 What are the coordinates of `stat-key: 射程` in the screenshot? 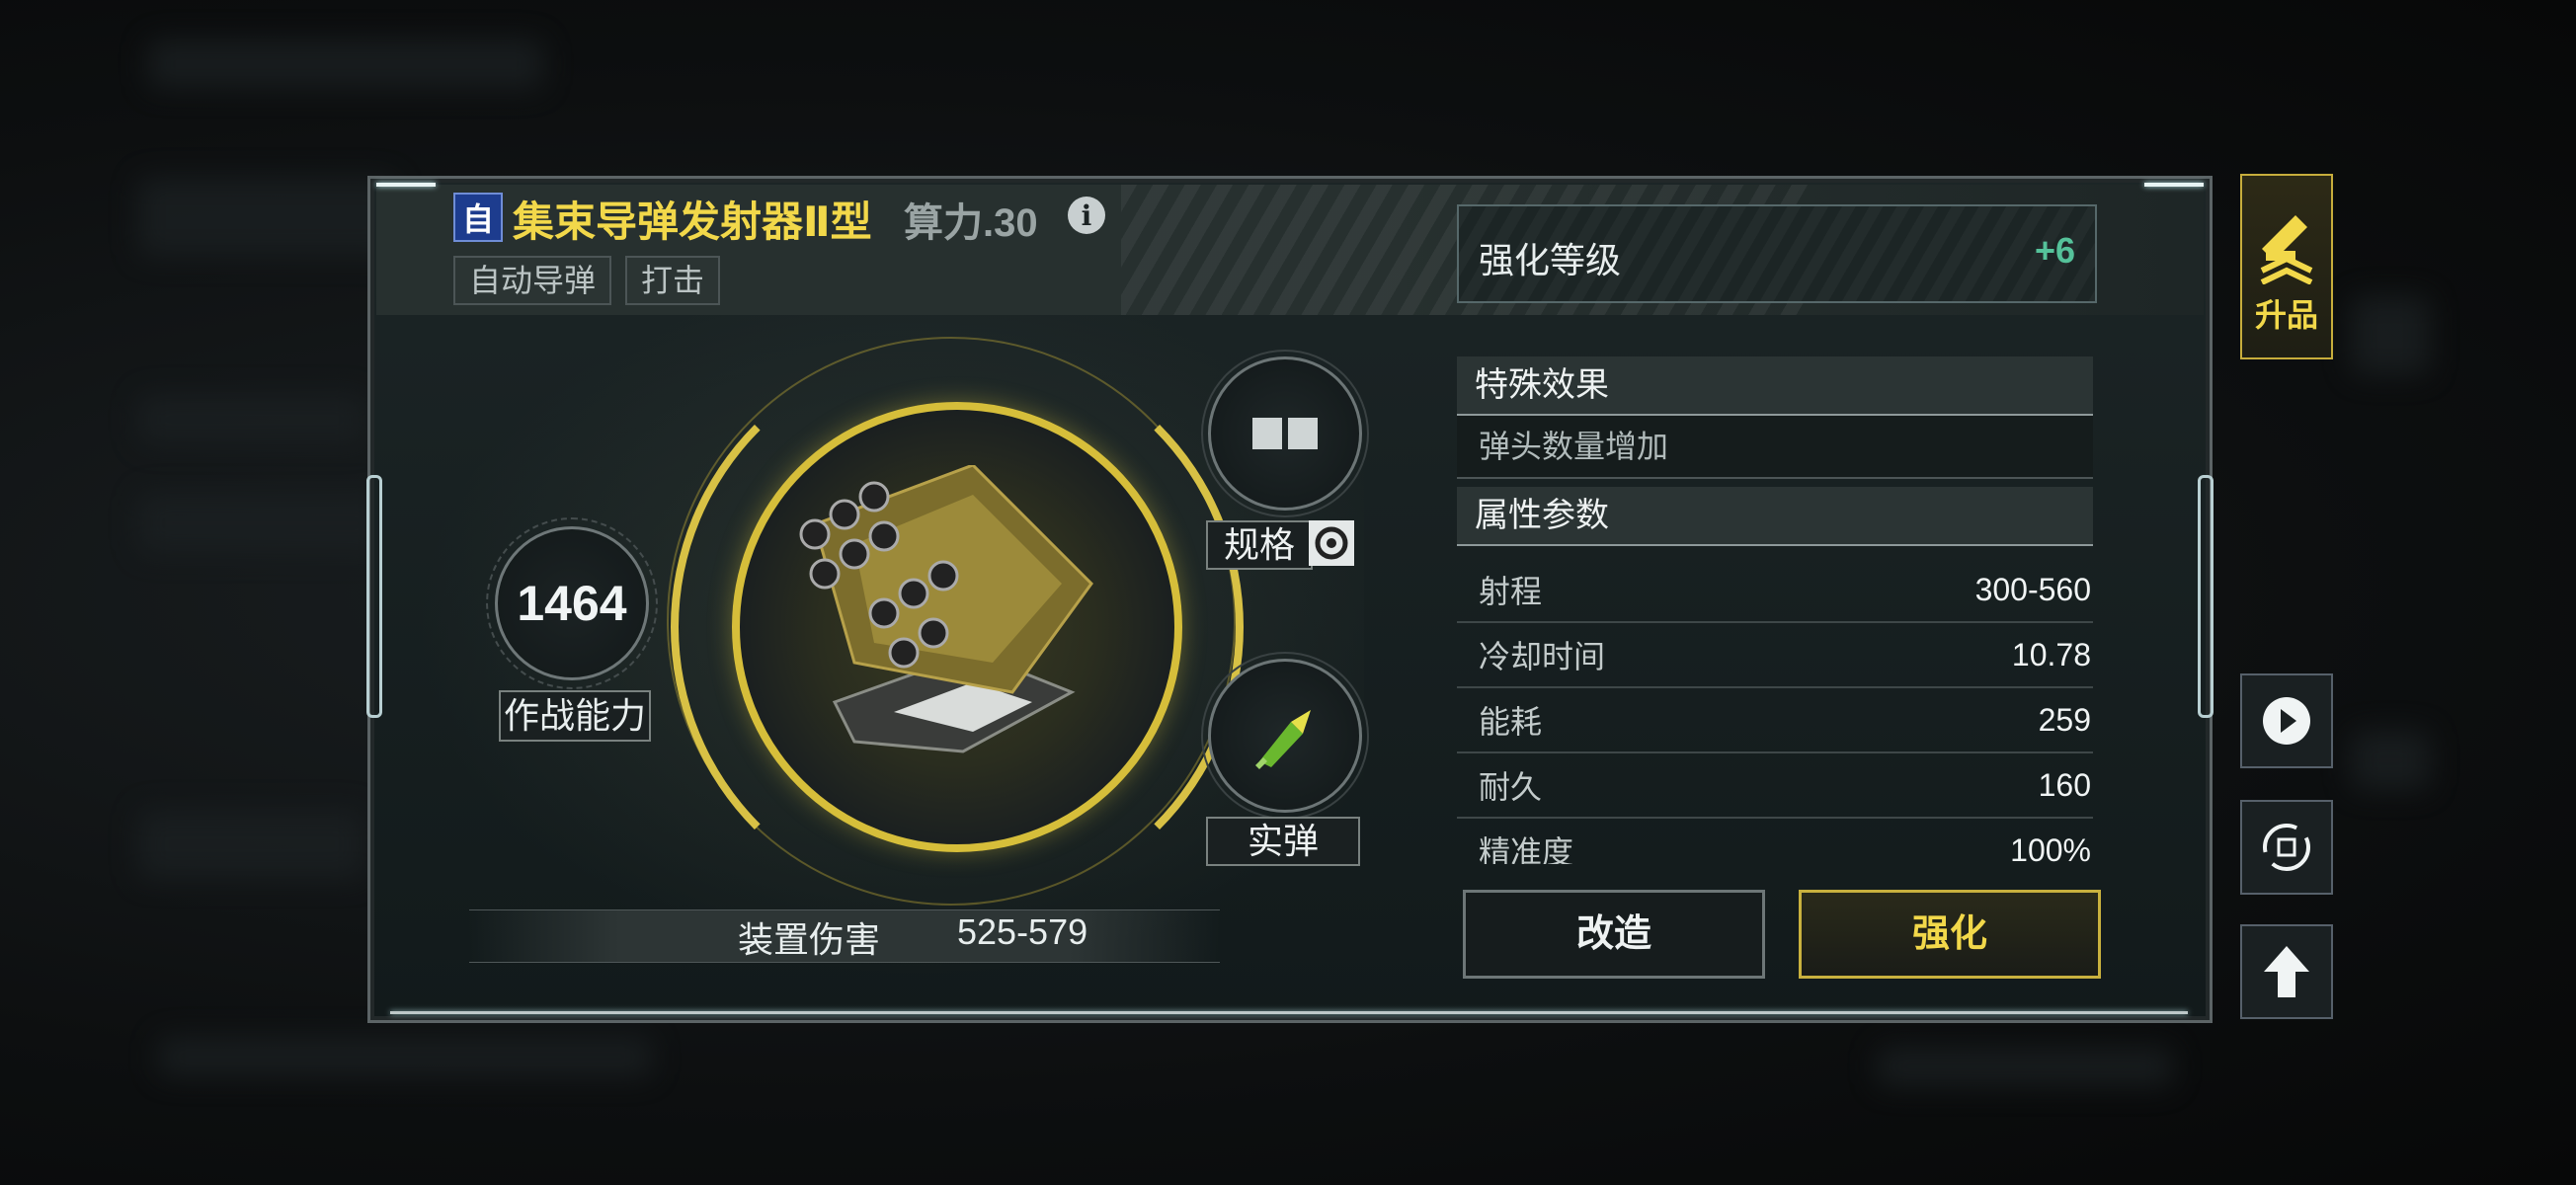 It's located at (1511, 591).